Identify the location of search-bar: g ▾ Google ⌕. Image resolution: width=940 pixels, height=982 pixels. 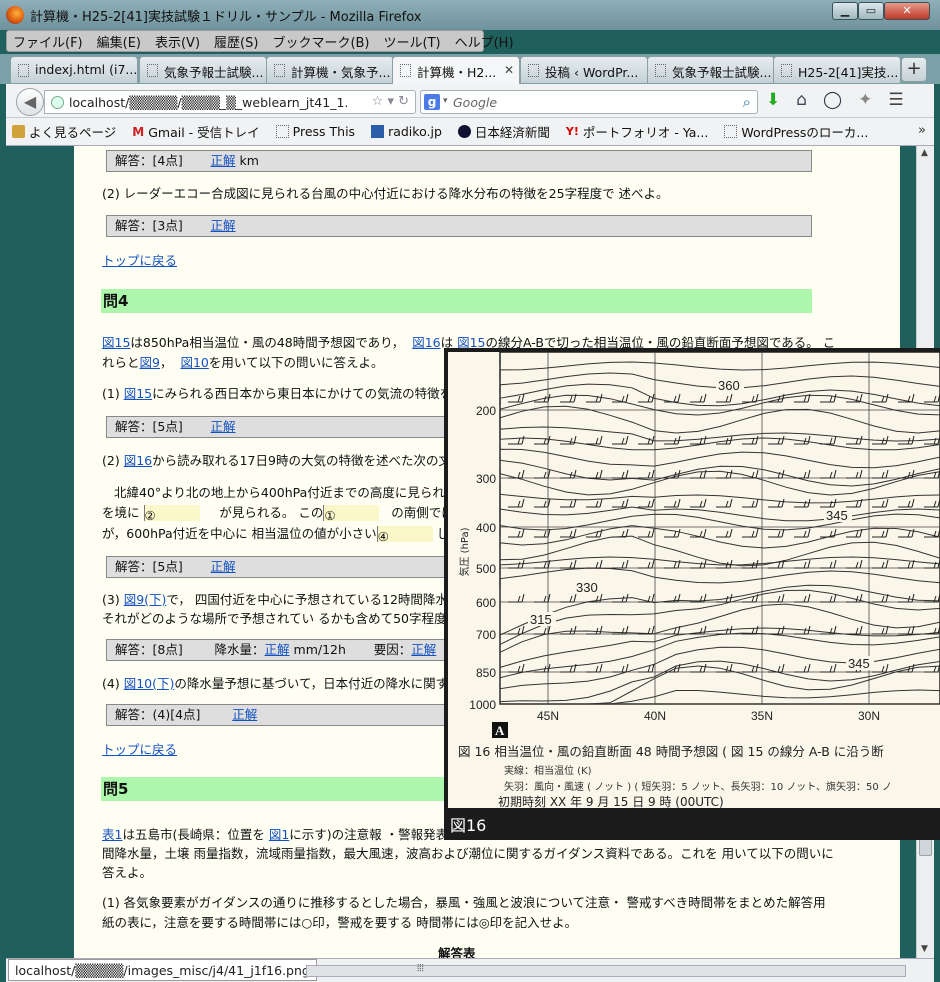
(589, 102).